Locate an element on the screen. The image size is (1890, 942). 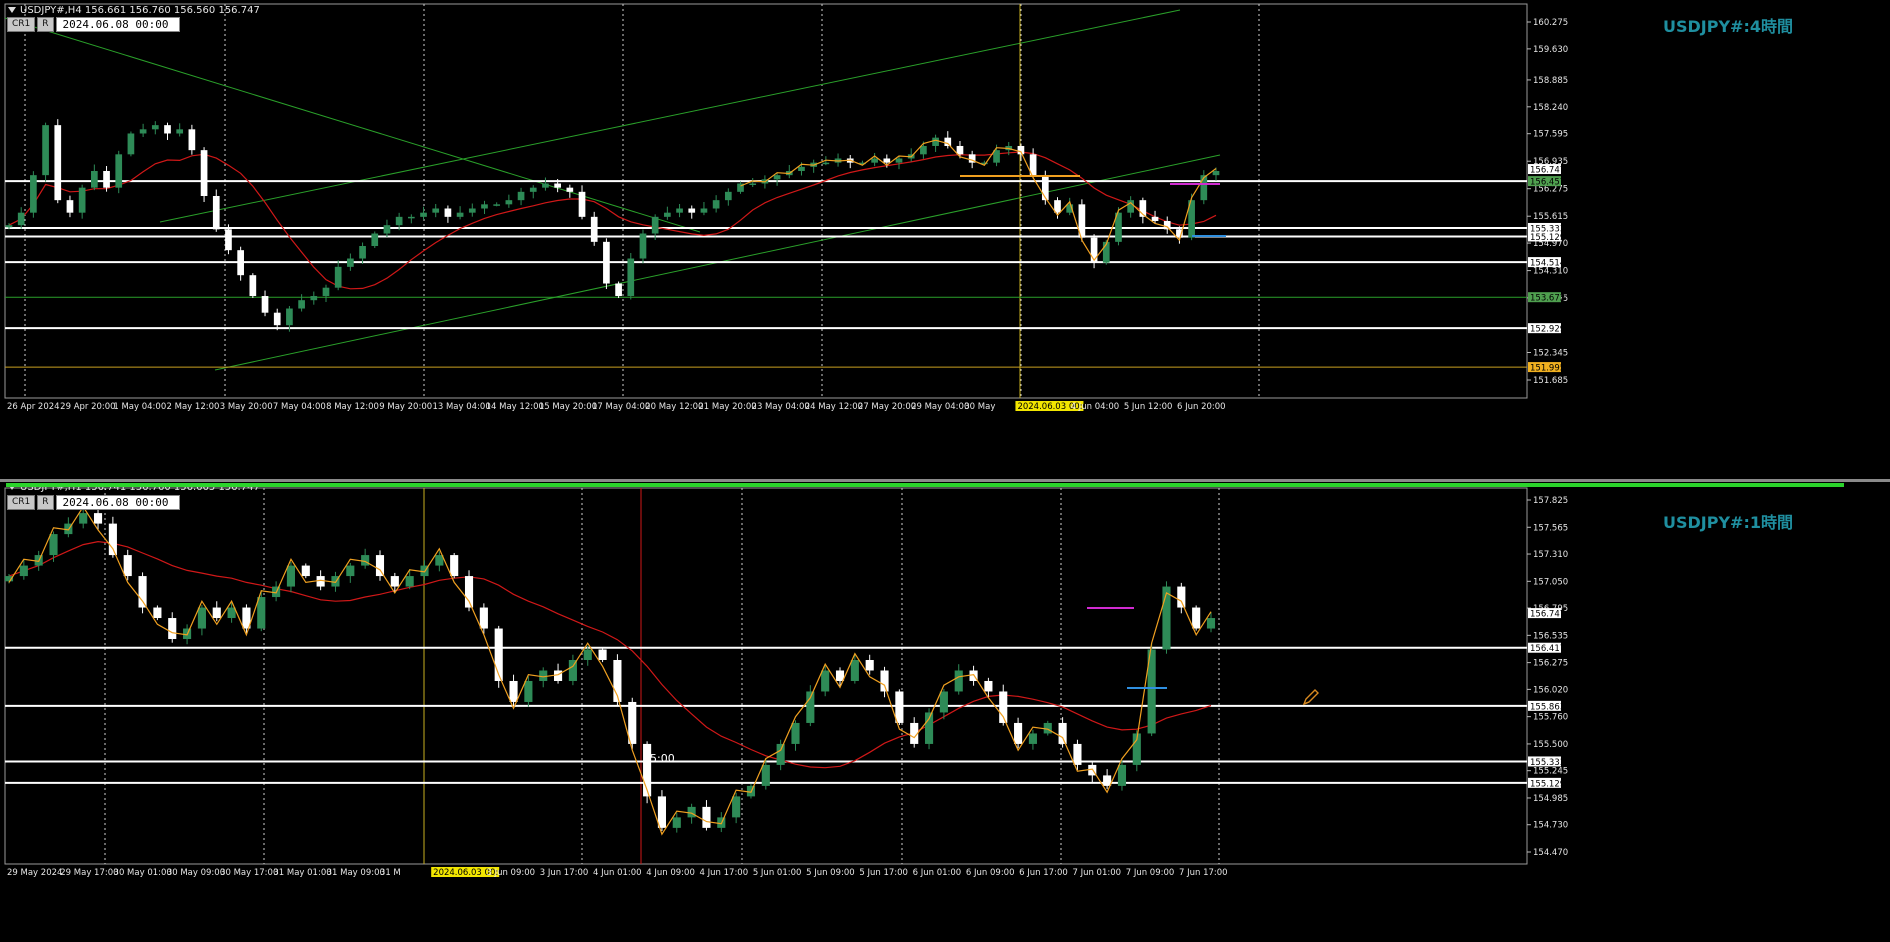
x-tick-label: 7 Jun 17:00 is located at coordinates (1203, 873).